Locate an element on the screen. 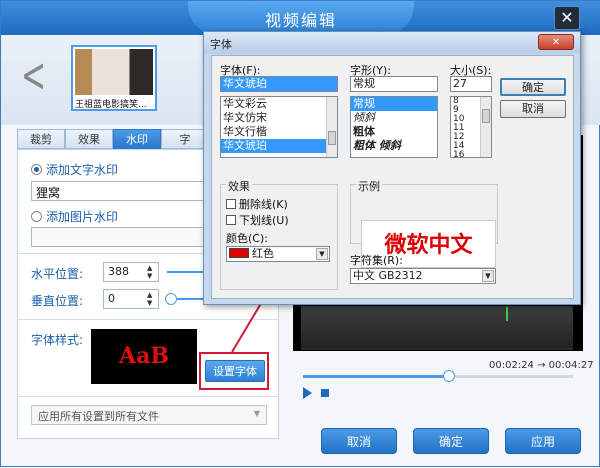 Image resolution: width=600 pixels, height=468 pixels. font-option-selected: 华文琥珀 is located at coordinates (279, 146).